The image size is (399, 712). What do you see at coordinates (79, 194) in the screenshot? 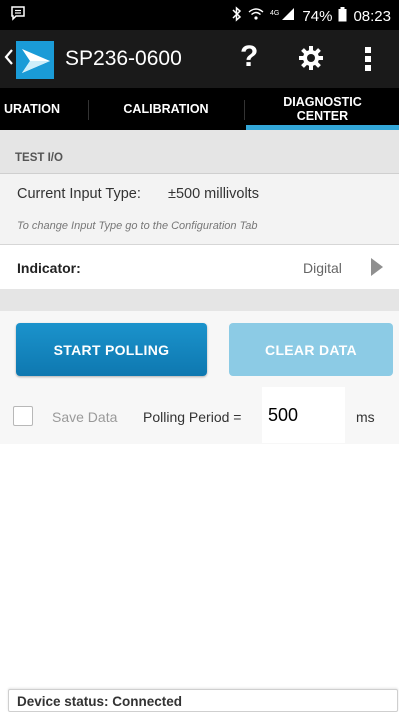
I see `current-input-type-label: Current Input Type:` at bounding box center [79, 194].